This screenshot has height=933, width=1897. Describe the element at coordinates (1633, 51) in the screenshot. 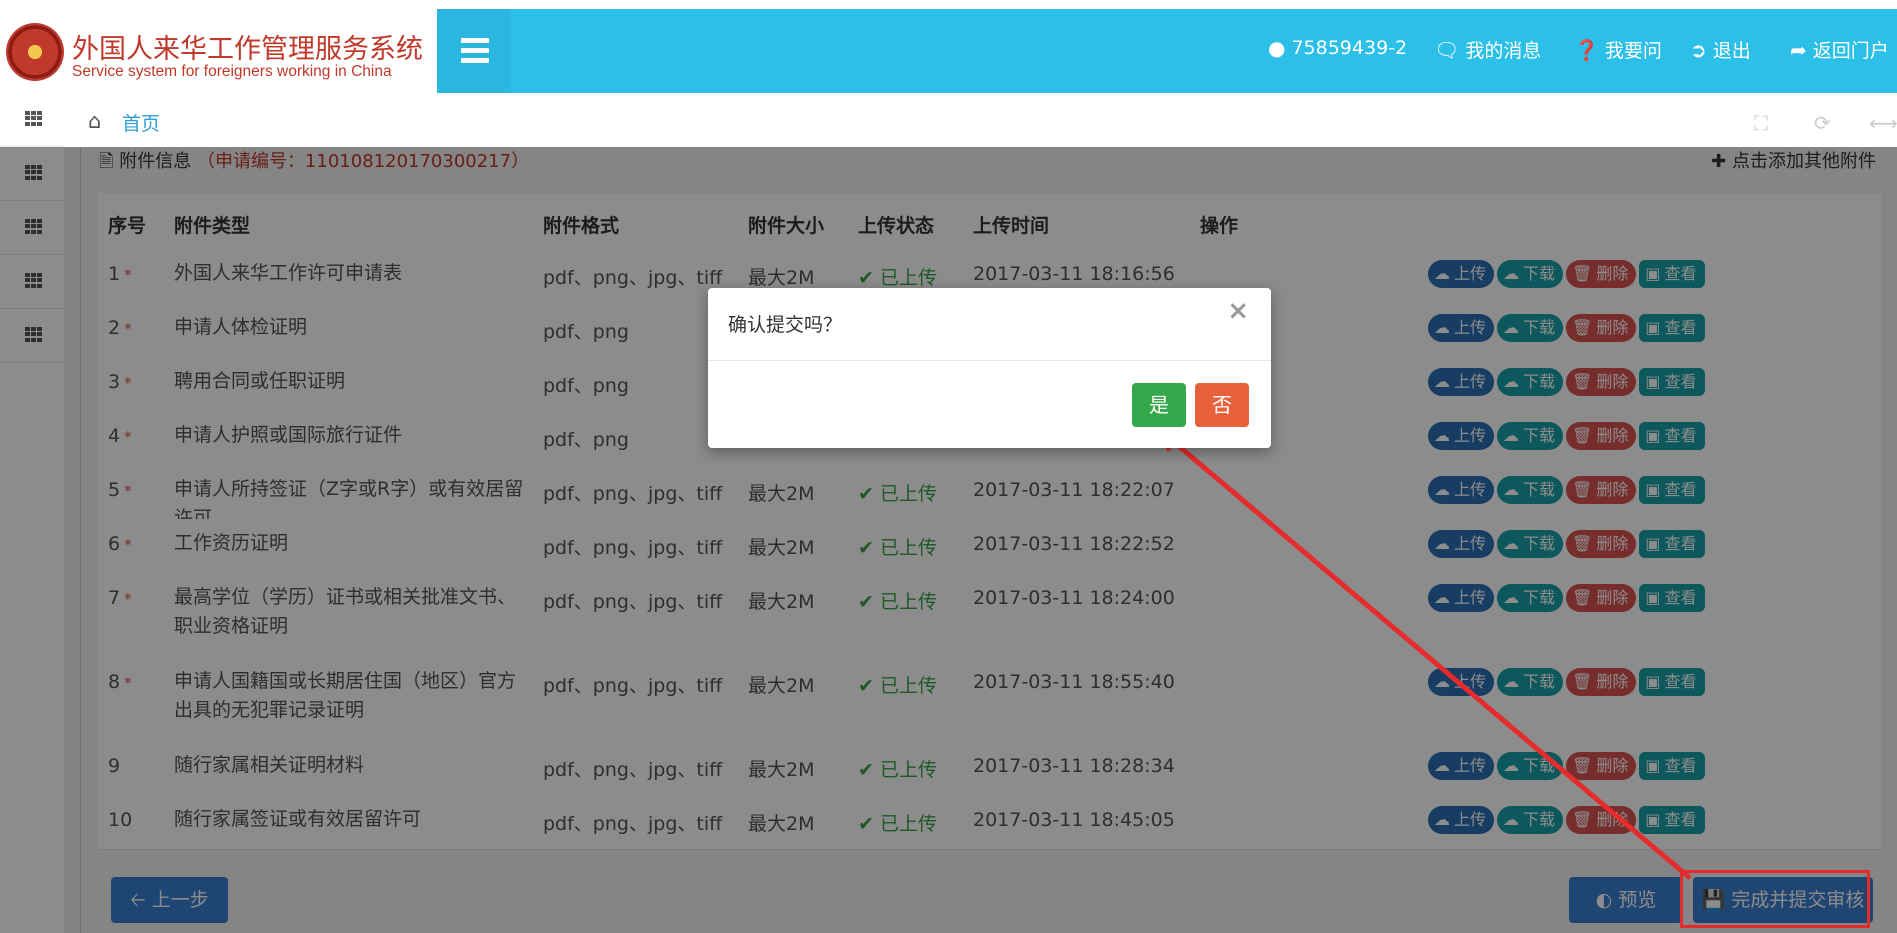

I see `help-label: 我要问` at that location.